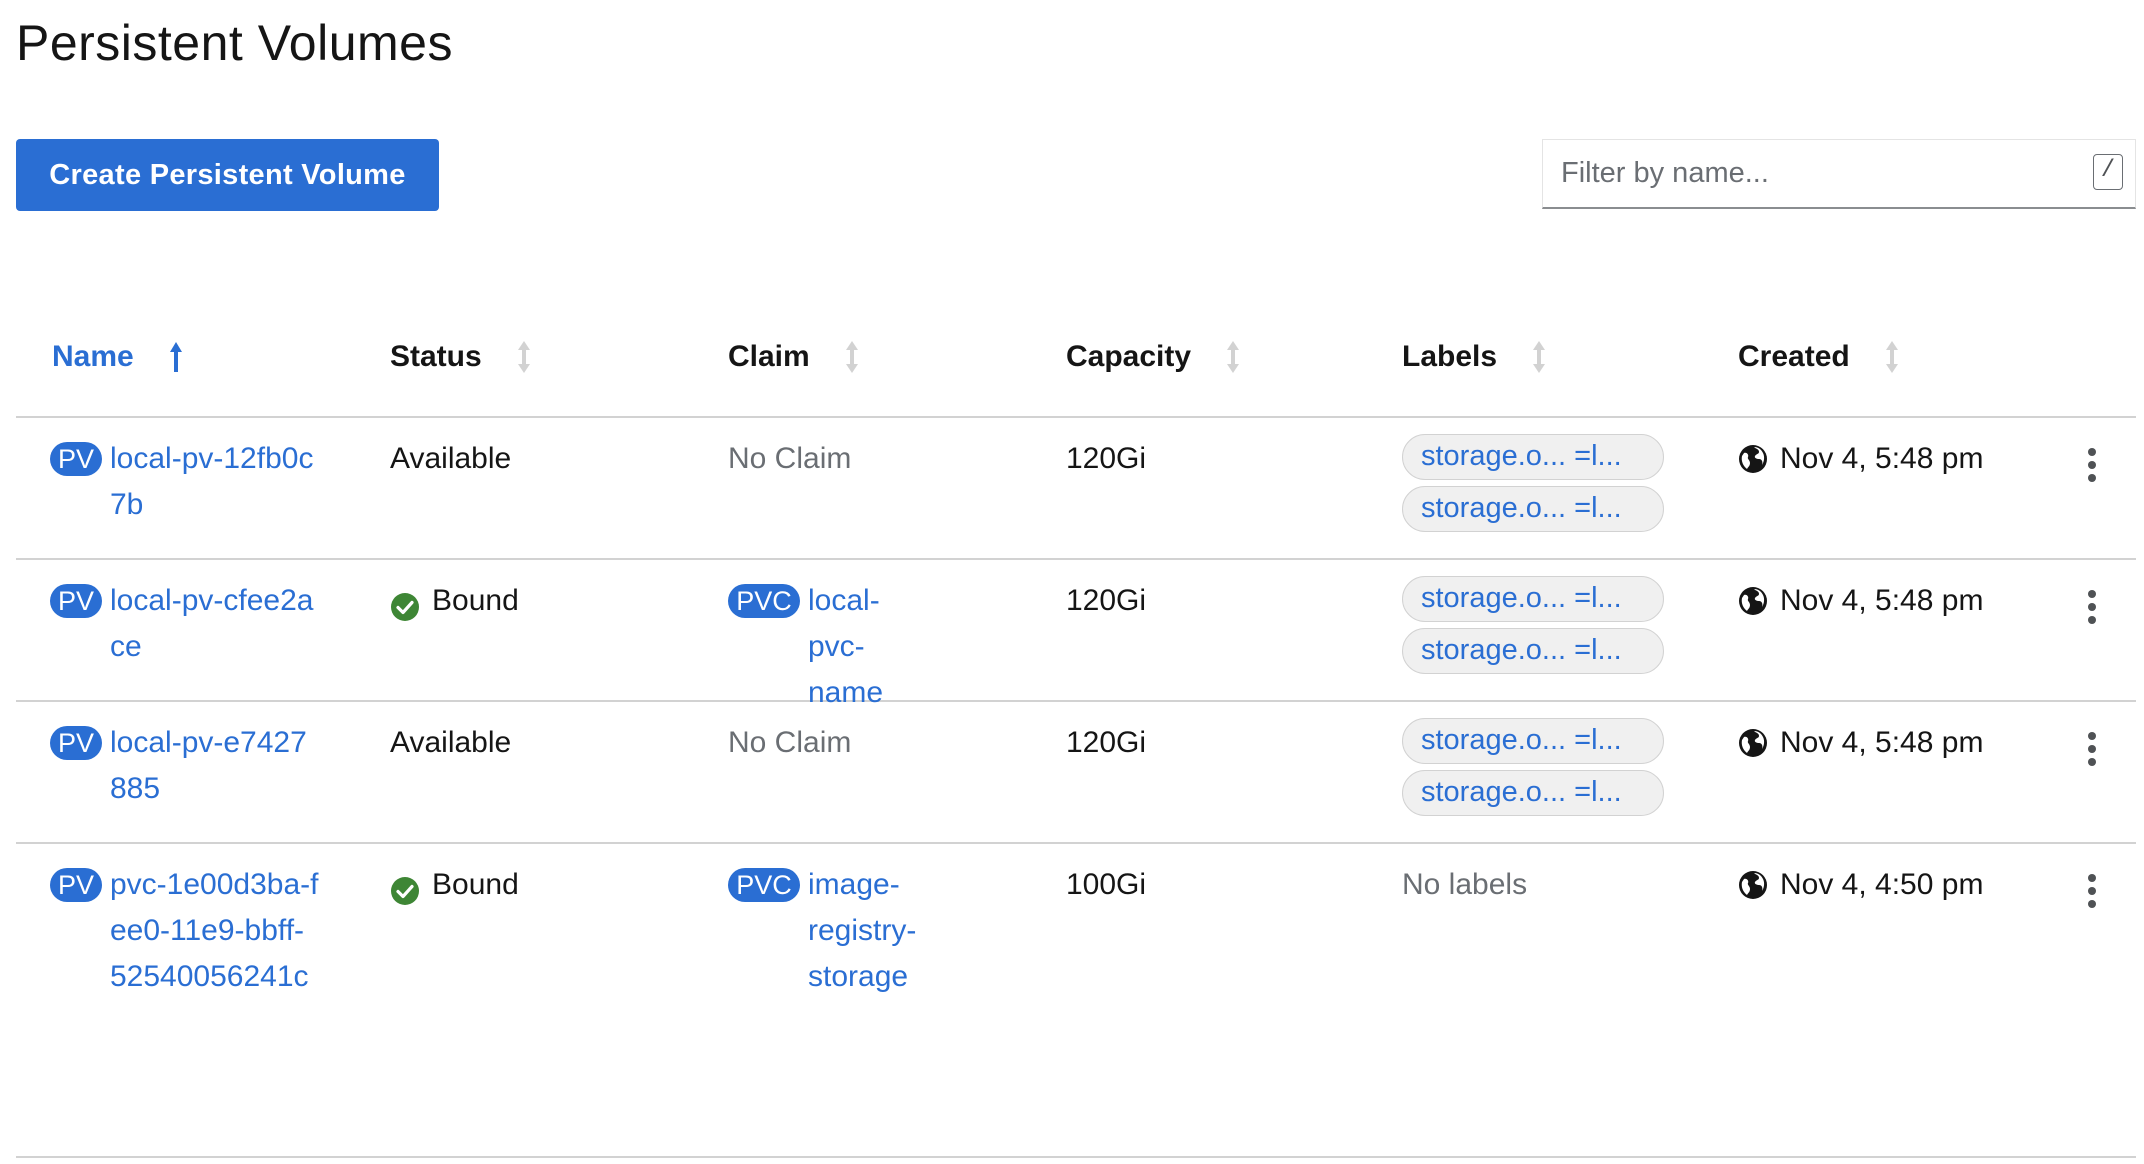 The image size is (2144, 1164). What do you see at coordinates (215, 624) in the screenshot?
I see `pv-name-link: local-pv-cfee2ace` at bounding box center [215, 624].